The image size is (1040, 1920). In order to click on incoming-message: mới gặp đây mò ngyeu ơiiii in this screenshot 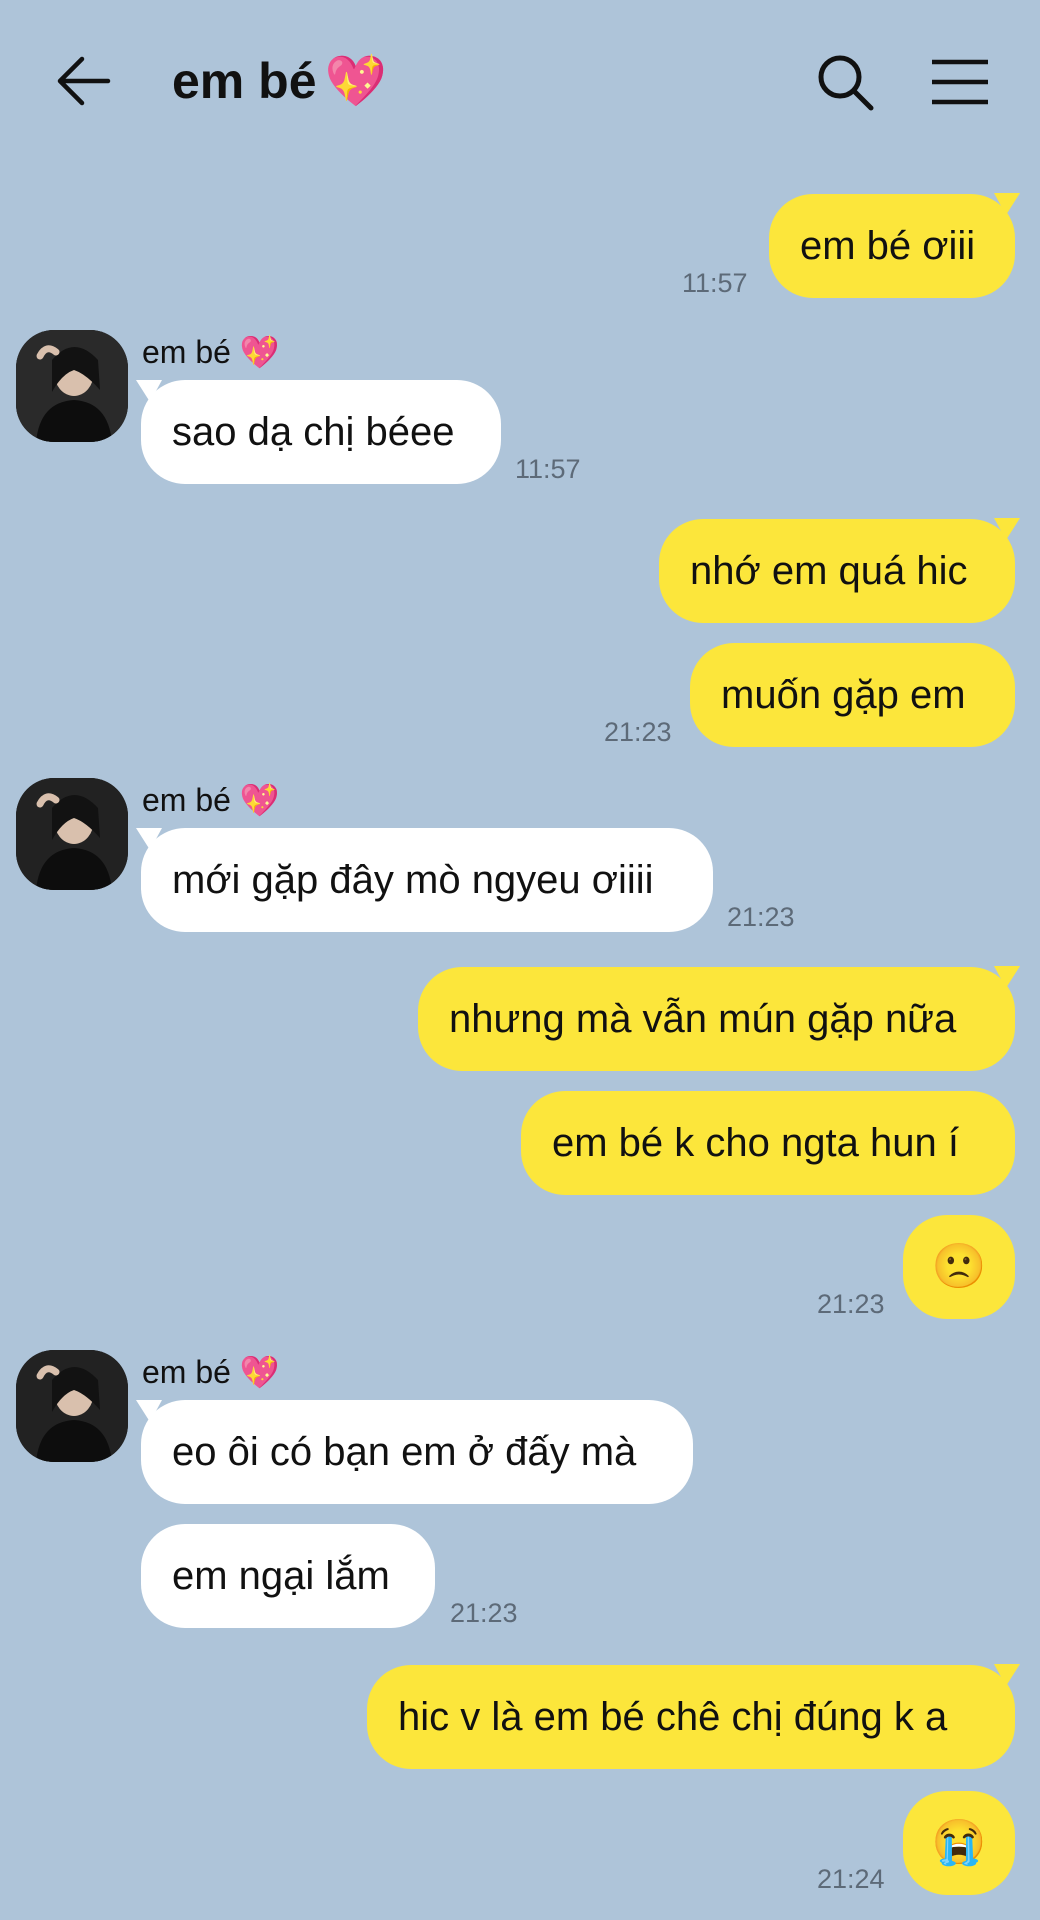, I will do `click(427, 880)`.